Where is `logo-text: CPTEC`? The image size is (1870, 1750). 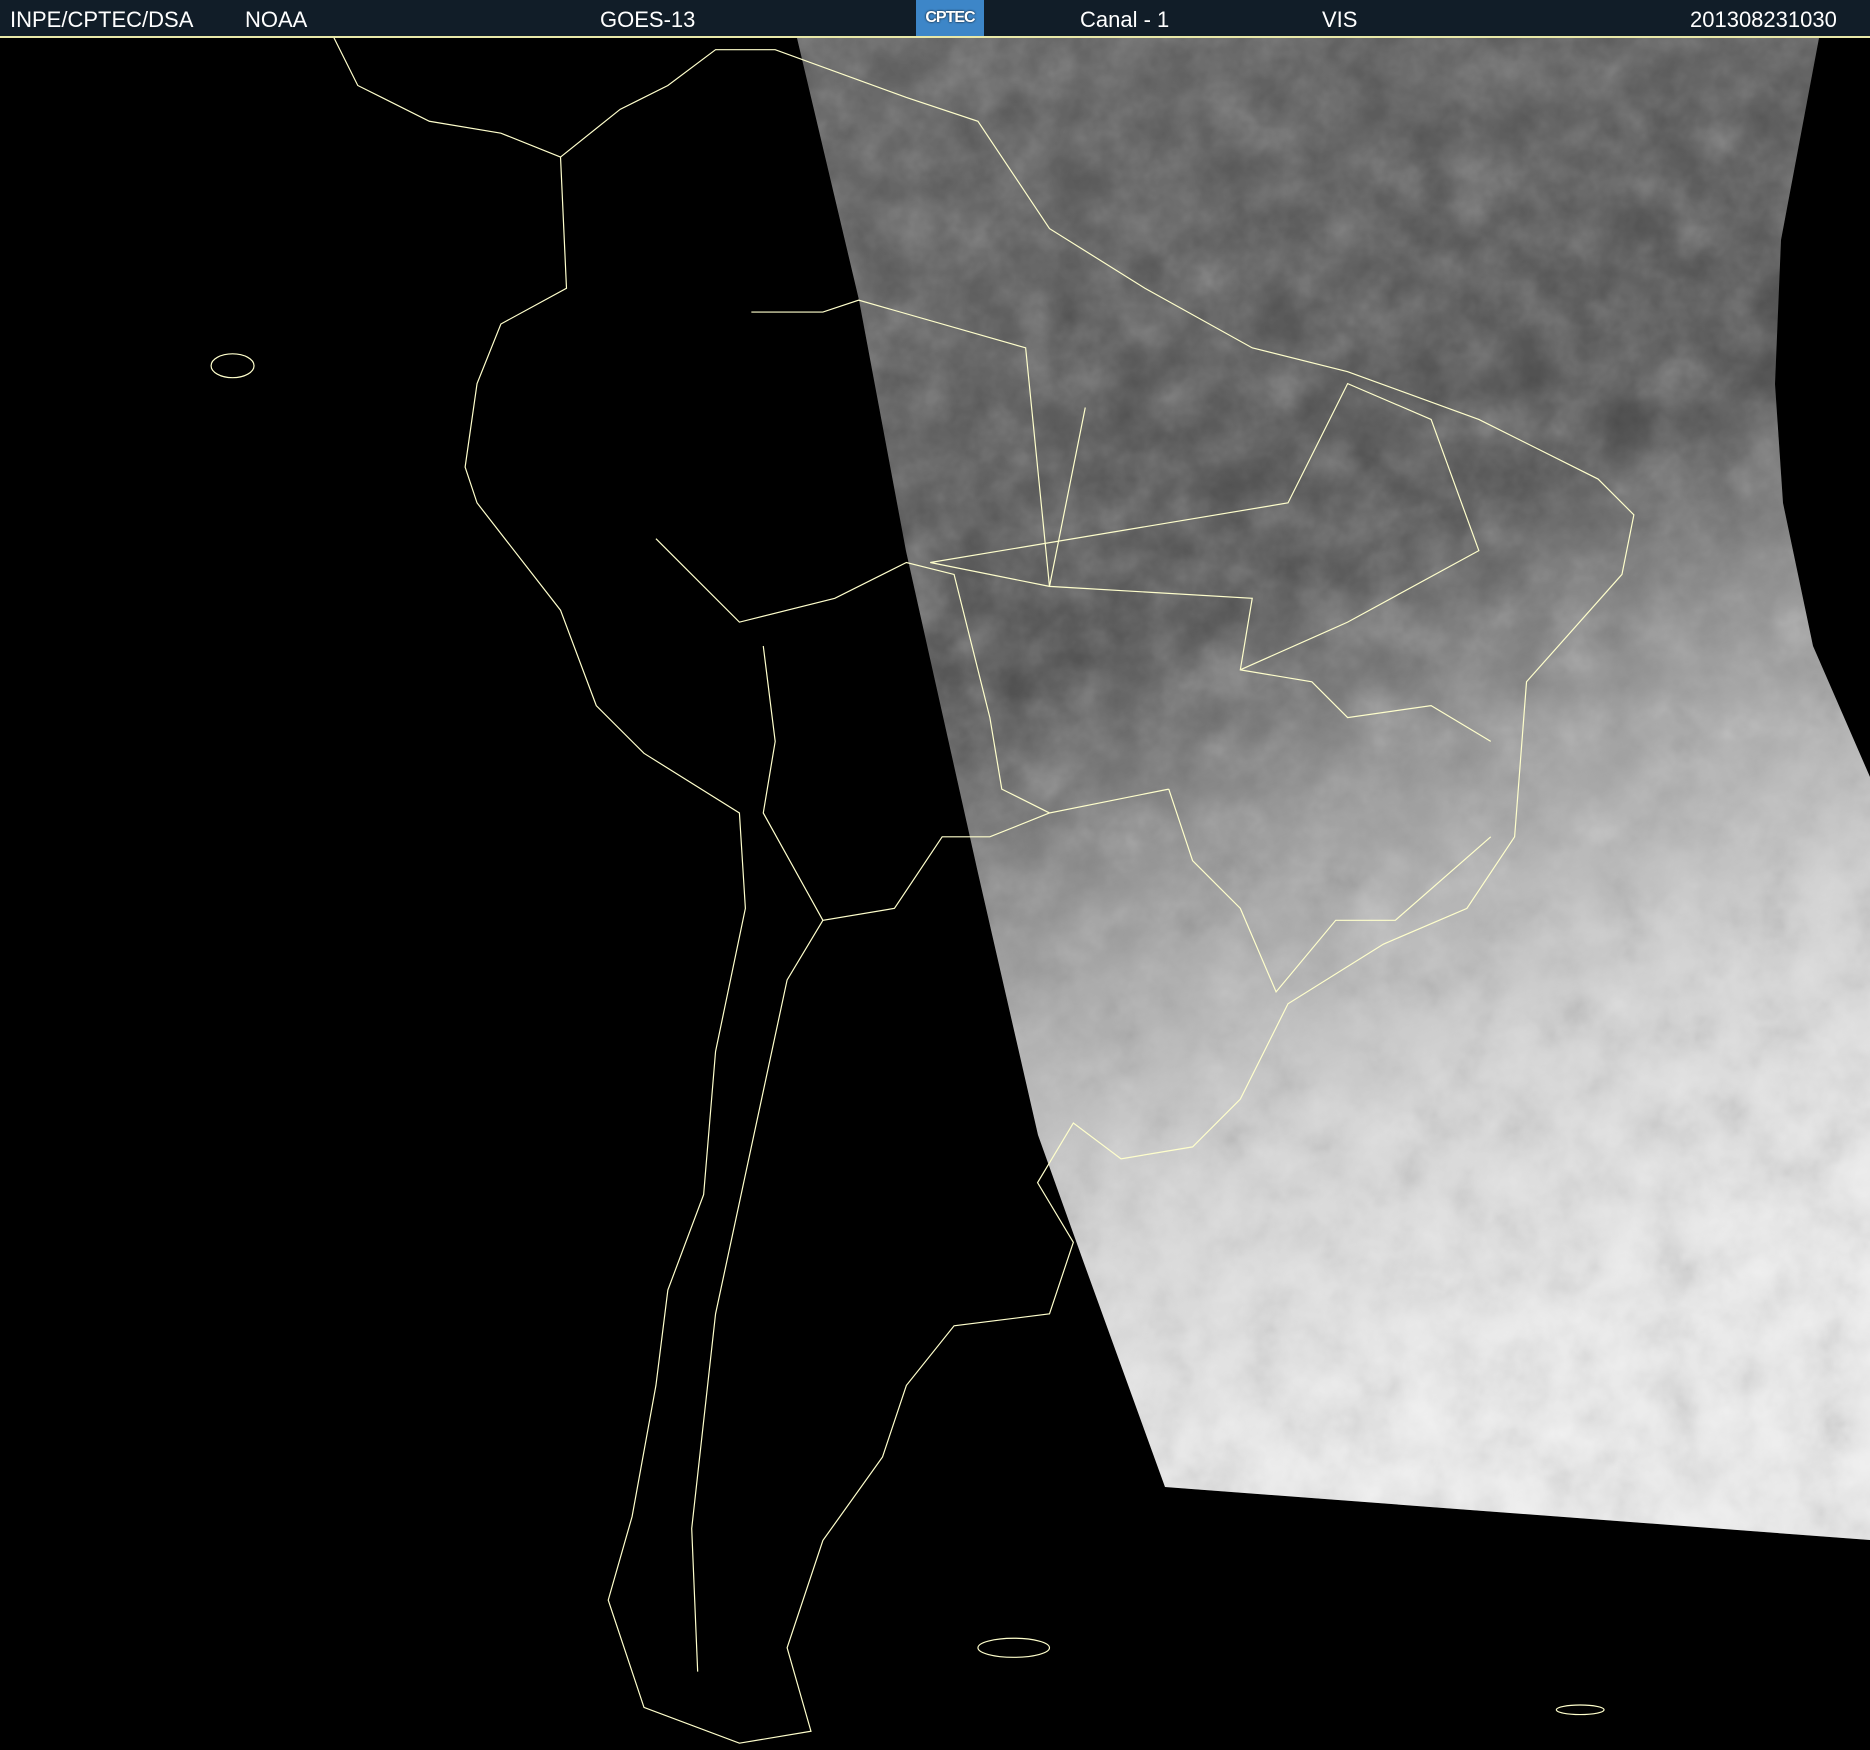 logo-text: CPTEC is located at coordinates (950, 17).